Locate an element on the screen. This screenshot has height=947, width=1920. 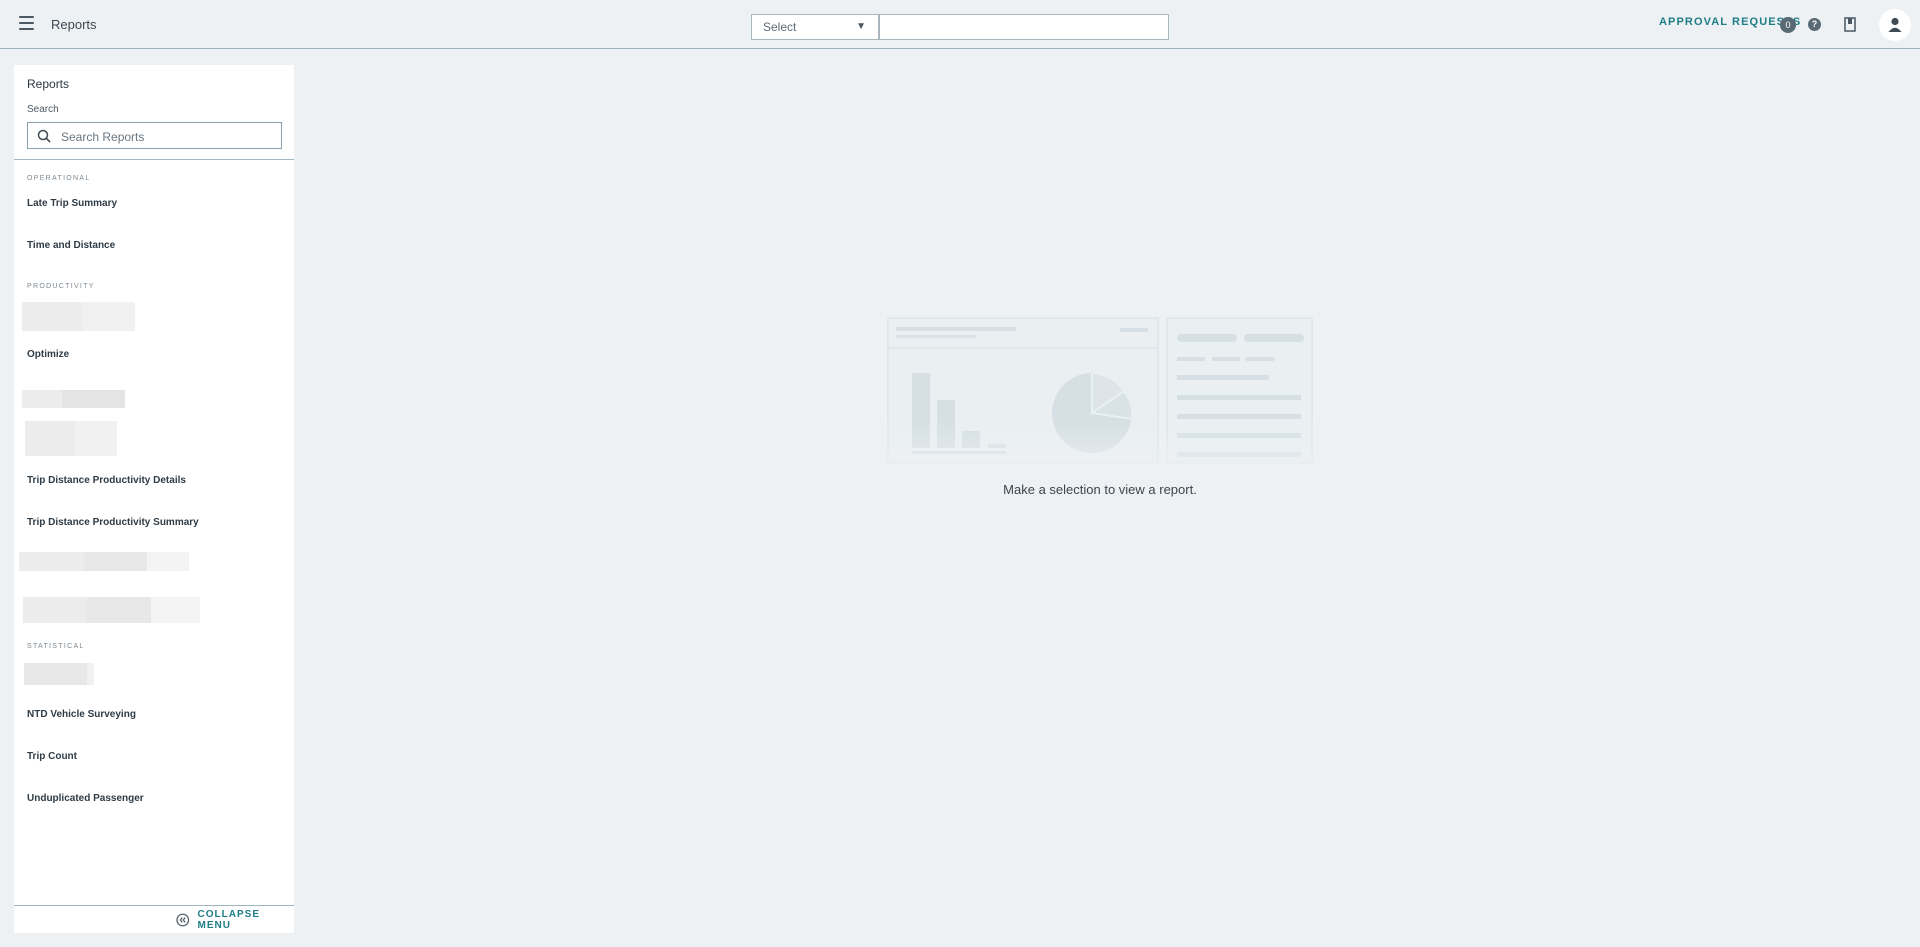
search-icon is located at coordinates (44, 136).